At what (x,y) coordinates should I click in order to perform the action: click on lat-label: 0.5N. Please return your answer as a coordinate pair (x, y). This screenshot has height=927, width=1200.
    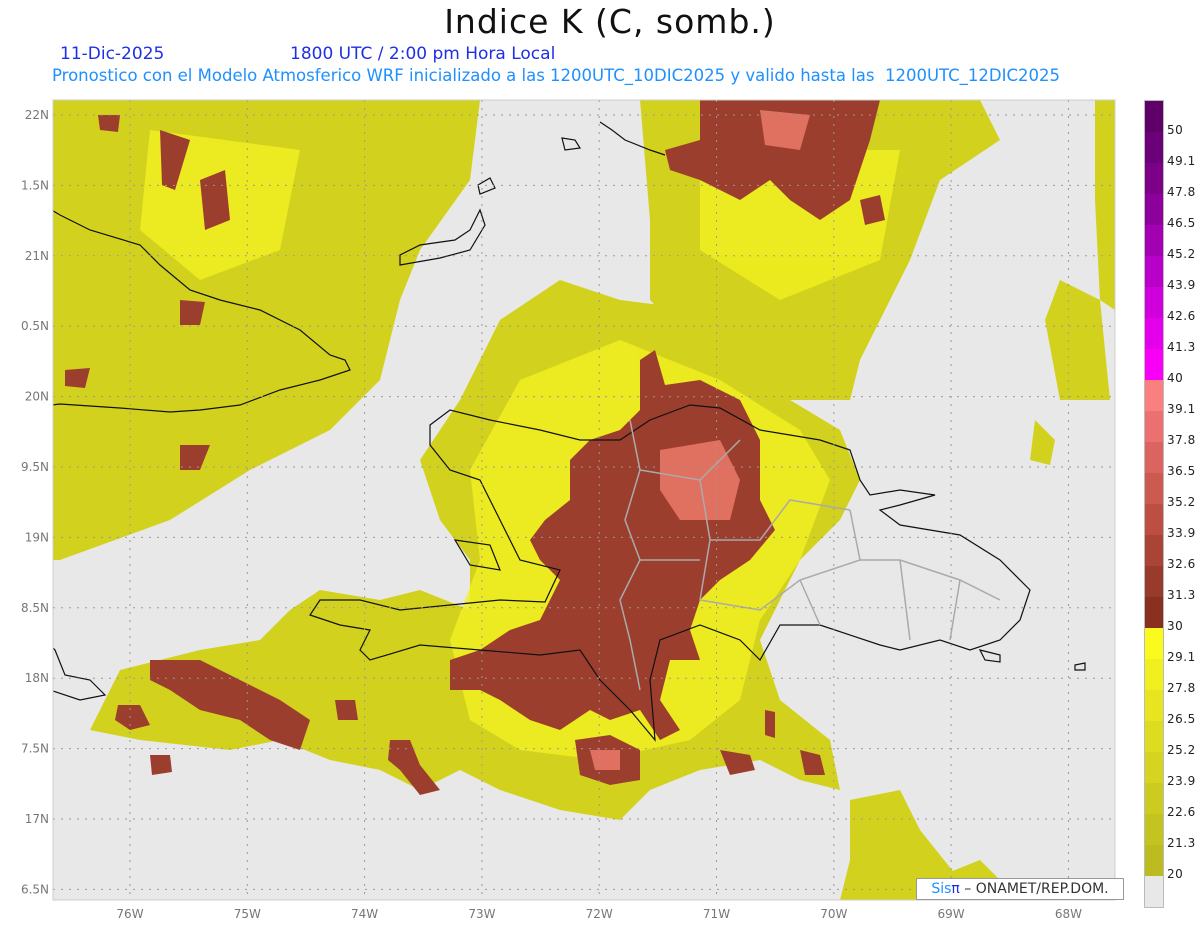
    Looking at the image, I should click on (35, 326).